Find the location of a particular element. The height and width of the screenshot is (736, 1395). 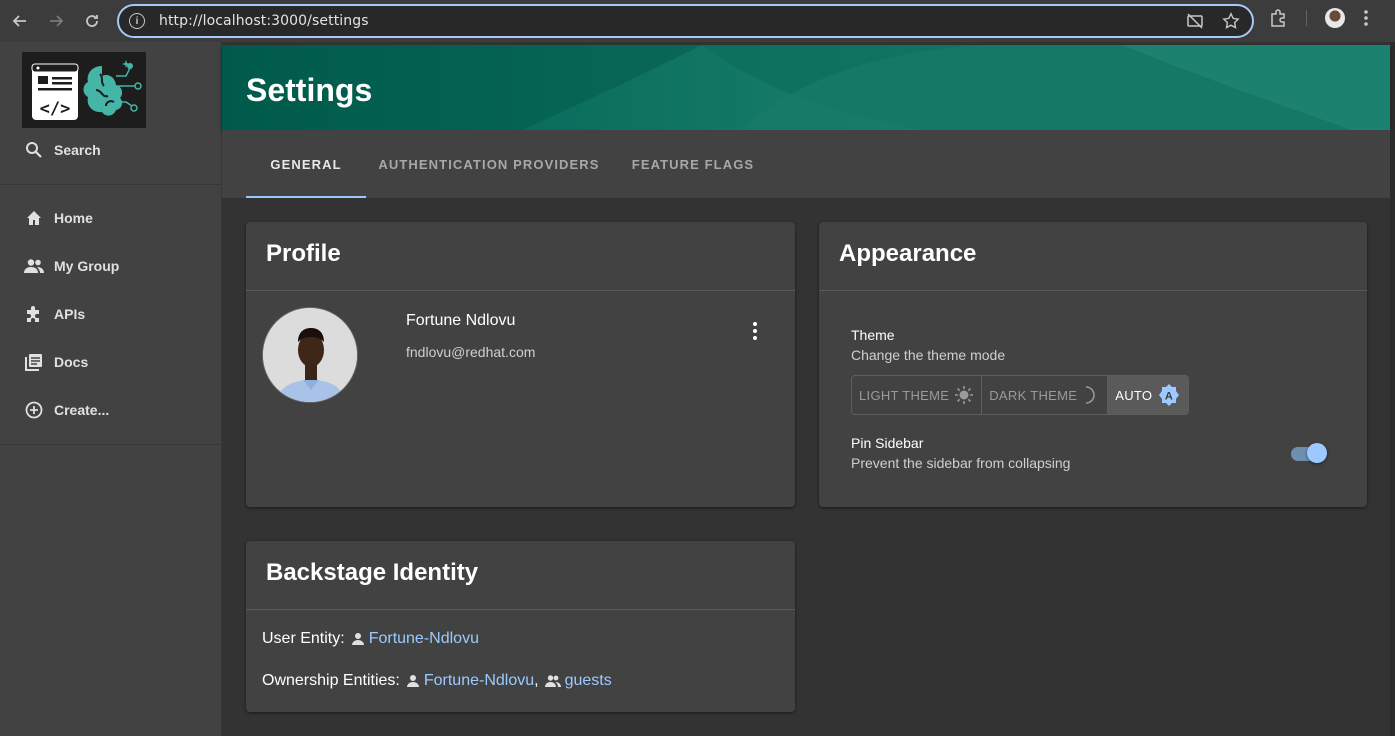

sidebar-item-label: APIs is located at coordinates (70, 314).